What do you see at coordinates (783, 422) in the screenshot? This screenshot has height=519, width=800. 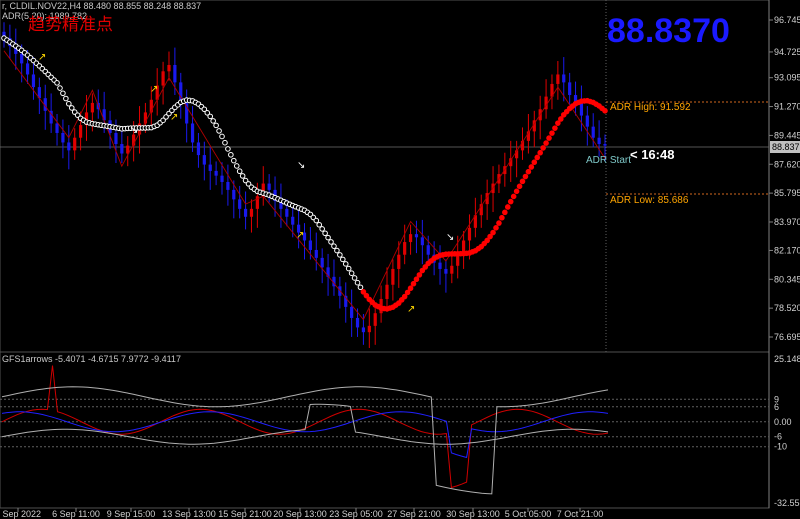 I see `indicator-tick-label: 0.00` at bounding box center [783, 422].